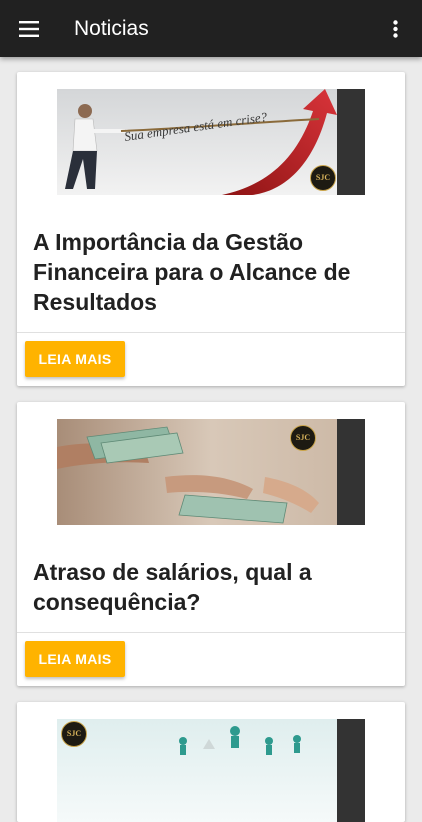  Describe the element at coordinates (203, 587) in the screenshot. I see `article-title: Atraso de salários, qual a consequência?` at that location.